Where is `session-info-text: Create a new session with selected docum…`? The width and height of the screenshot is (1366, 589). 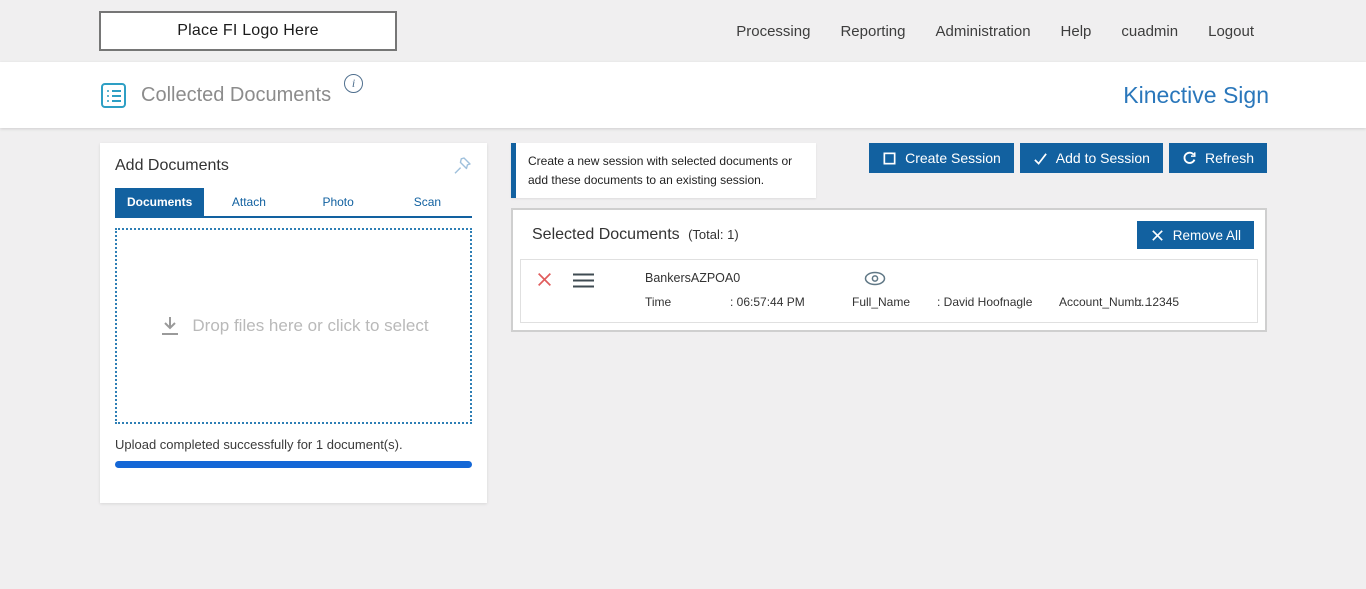 session-info-text: Create a new session with selected docum… is located at coordinates (660, 170).